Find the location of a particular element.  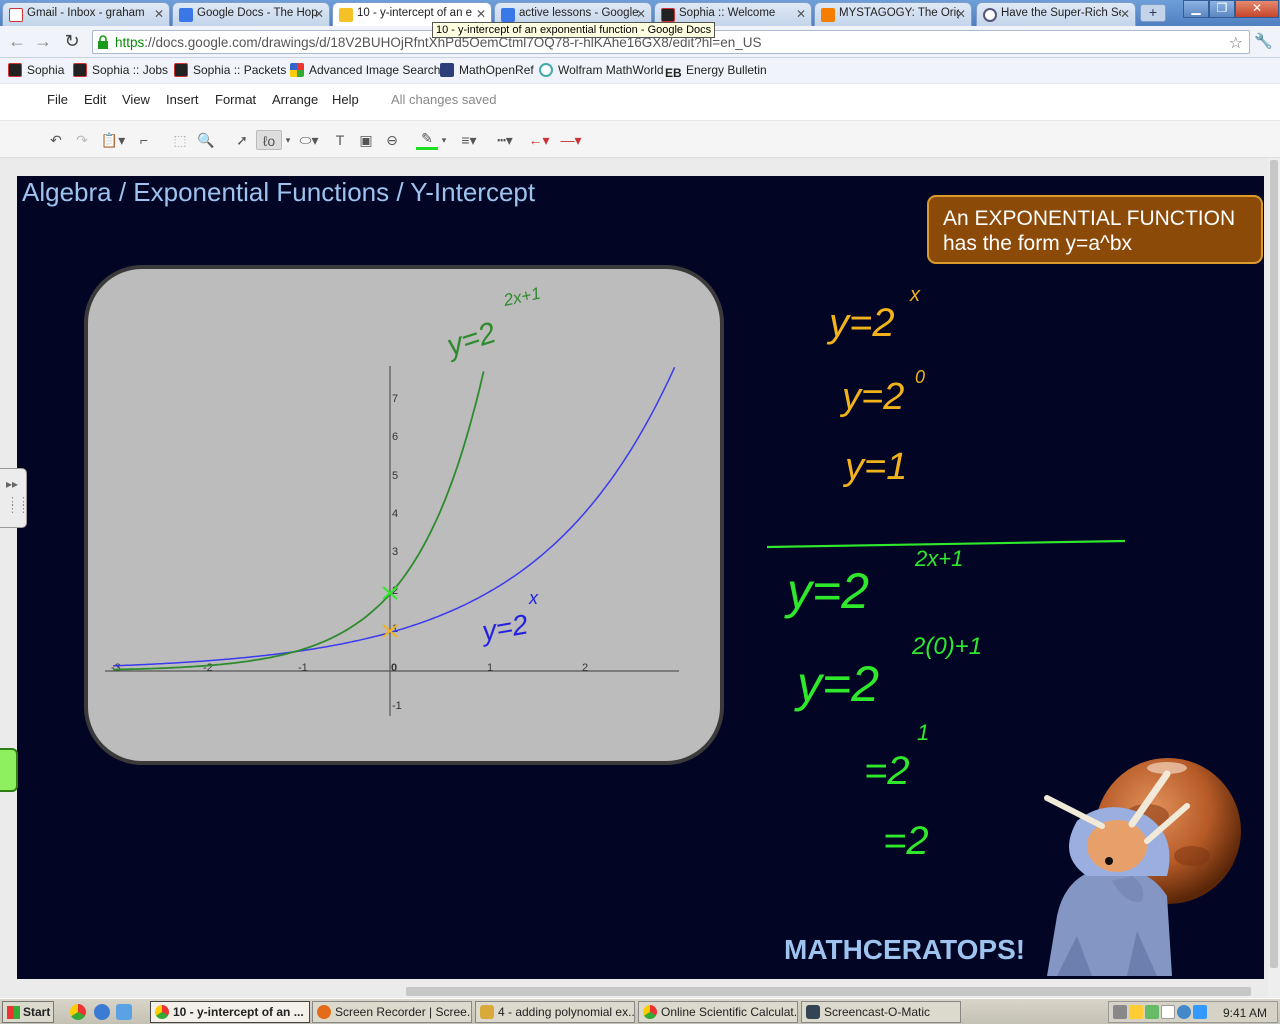

horizontal-scrollbar is located at coordinates (828, 991).